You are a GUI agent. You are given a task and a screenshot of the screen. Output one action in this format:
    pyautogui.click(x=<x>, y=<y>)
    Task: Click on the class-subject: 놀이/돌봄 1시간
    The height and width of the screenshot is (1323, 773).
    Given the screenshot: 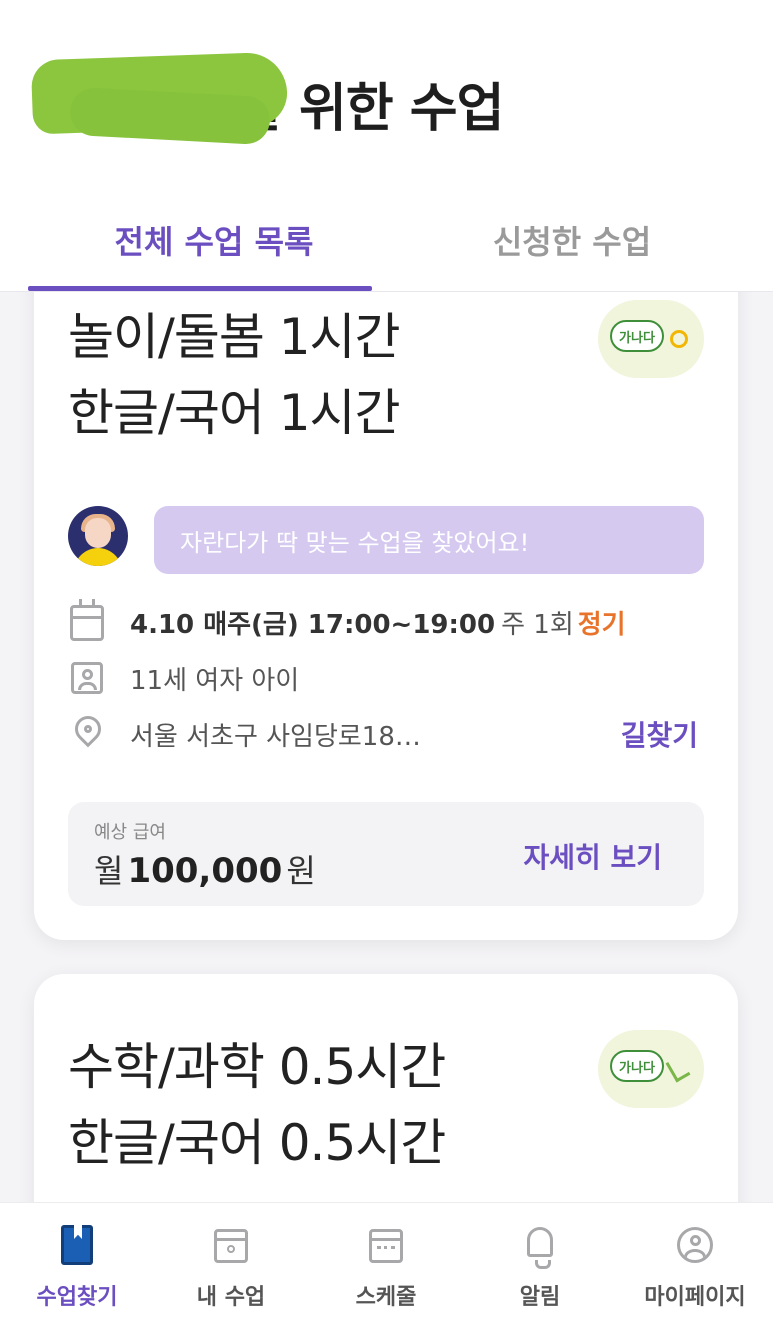 What is the action you would take?
    pyautogui.click(x=234, y=337)
    